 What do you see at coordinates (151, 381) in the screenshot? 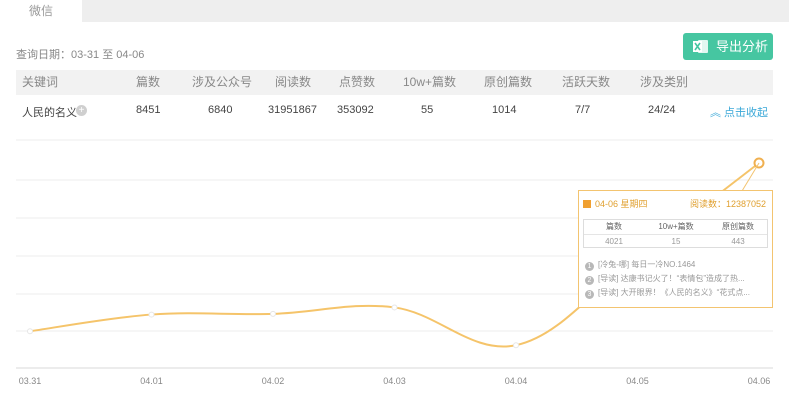
I see `x-tick-label: 04.01` at bounding box center [151, 381].